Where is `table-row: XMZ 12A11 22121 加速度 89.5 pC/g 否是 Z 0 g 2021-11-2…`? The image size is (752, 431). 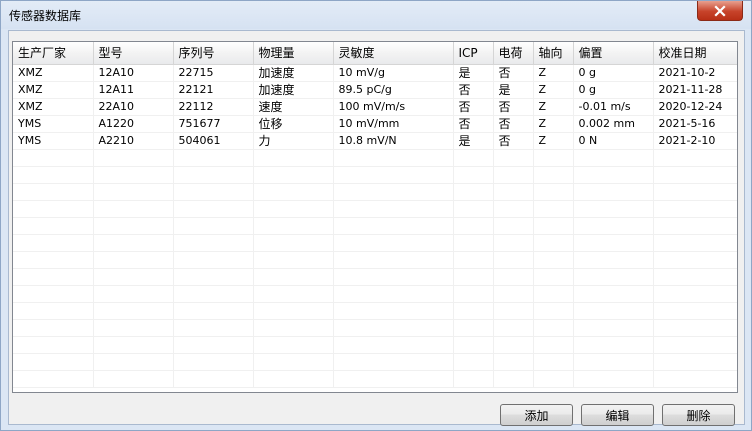
table-row: XMZ 12A11 22121 加速度 89.5 pC/g 否是 Z 0 g 2021-11-2… is located at coordinates (375, 90).